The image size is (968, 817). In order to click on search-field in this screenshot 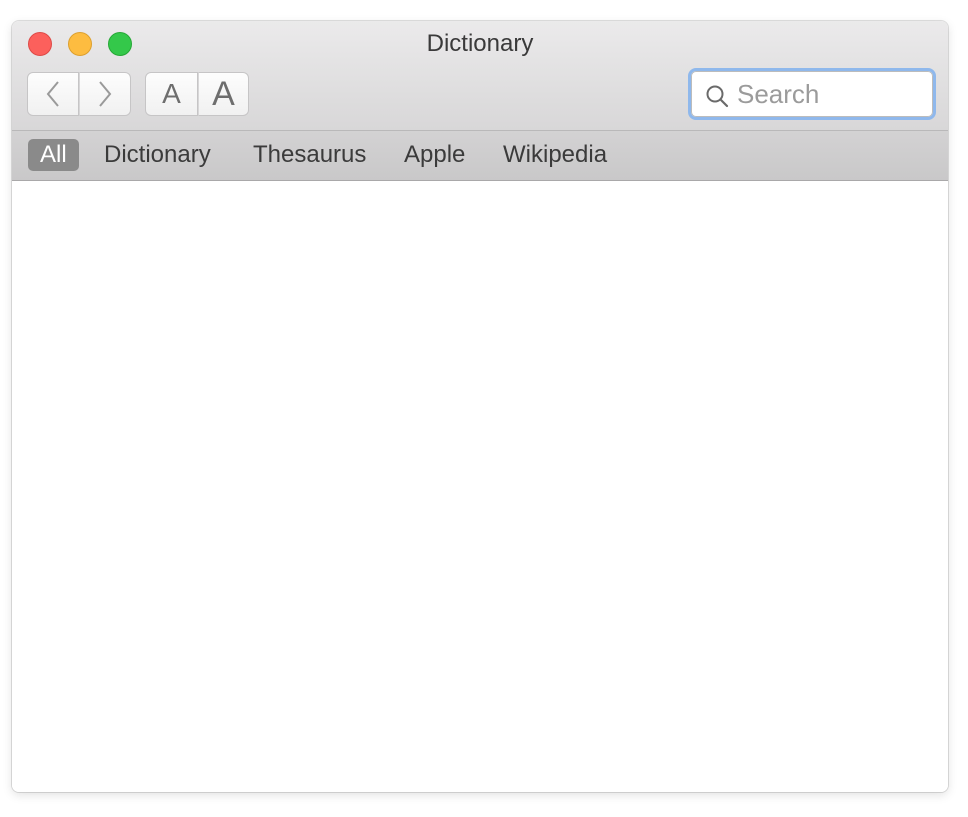, I will do `click(812, 94)`.